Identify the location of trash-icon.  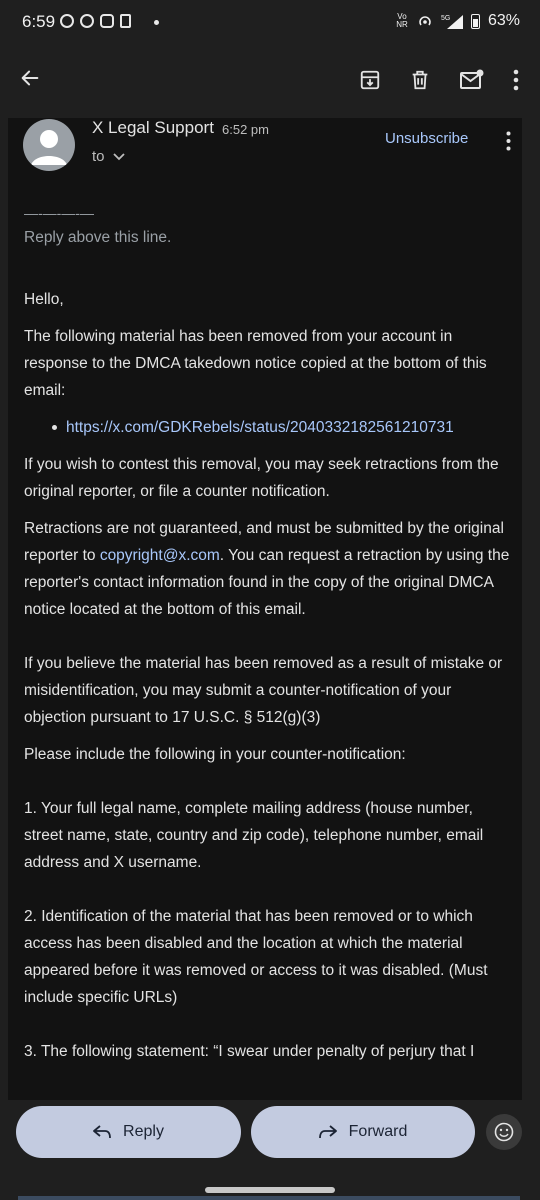
(420, 80).